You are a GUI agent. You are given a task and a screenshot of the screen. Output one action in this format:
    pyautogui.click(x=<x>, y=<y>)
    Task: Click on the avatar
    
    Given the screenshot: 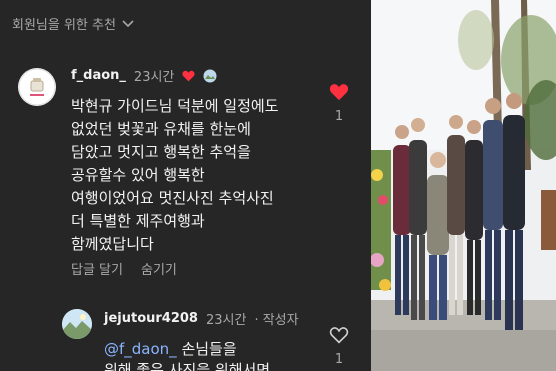 What is the action you would take?
    pyautogui.click(x=37, y=87)
    